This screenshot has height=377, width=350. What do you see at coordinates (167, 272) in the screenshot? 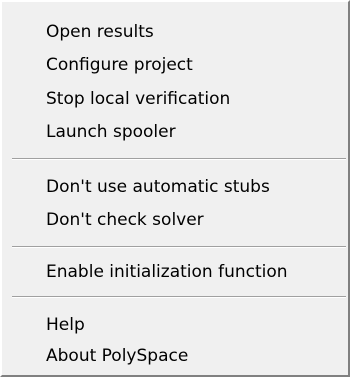
I see `menu-item-enable-initialization-function: Enable initialization function` at bounding box center [167, 272].